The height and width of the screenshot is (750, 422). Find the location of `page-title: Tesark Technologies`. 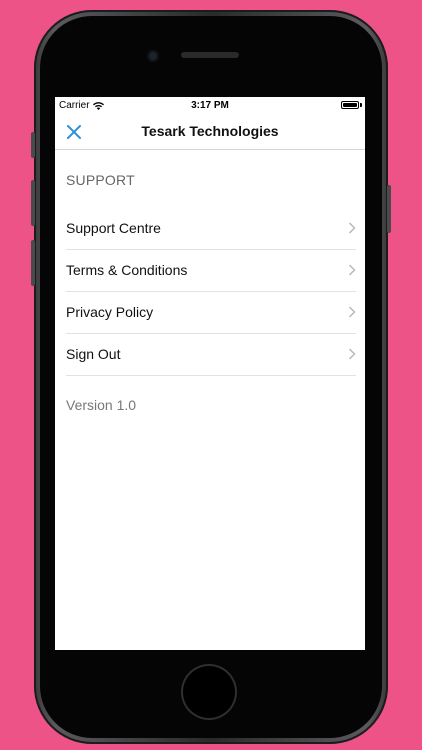

page-title: Tesark Technologies is located at coordinates (210, 131).